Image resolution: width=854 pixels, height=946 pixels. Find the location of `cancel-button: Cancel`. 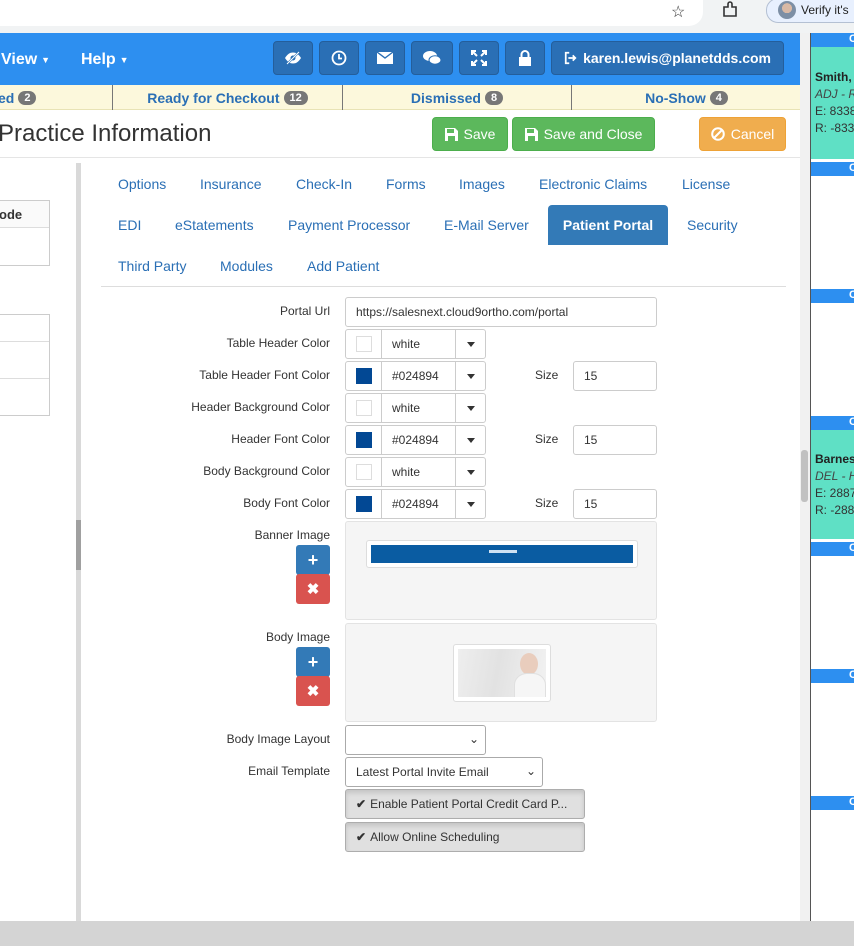

cancel-button: Cancel is located at coordinates (742, 134).